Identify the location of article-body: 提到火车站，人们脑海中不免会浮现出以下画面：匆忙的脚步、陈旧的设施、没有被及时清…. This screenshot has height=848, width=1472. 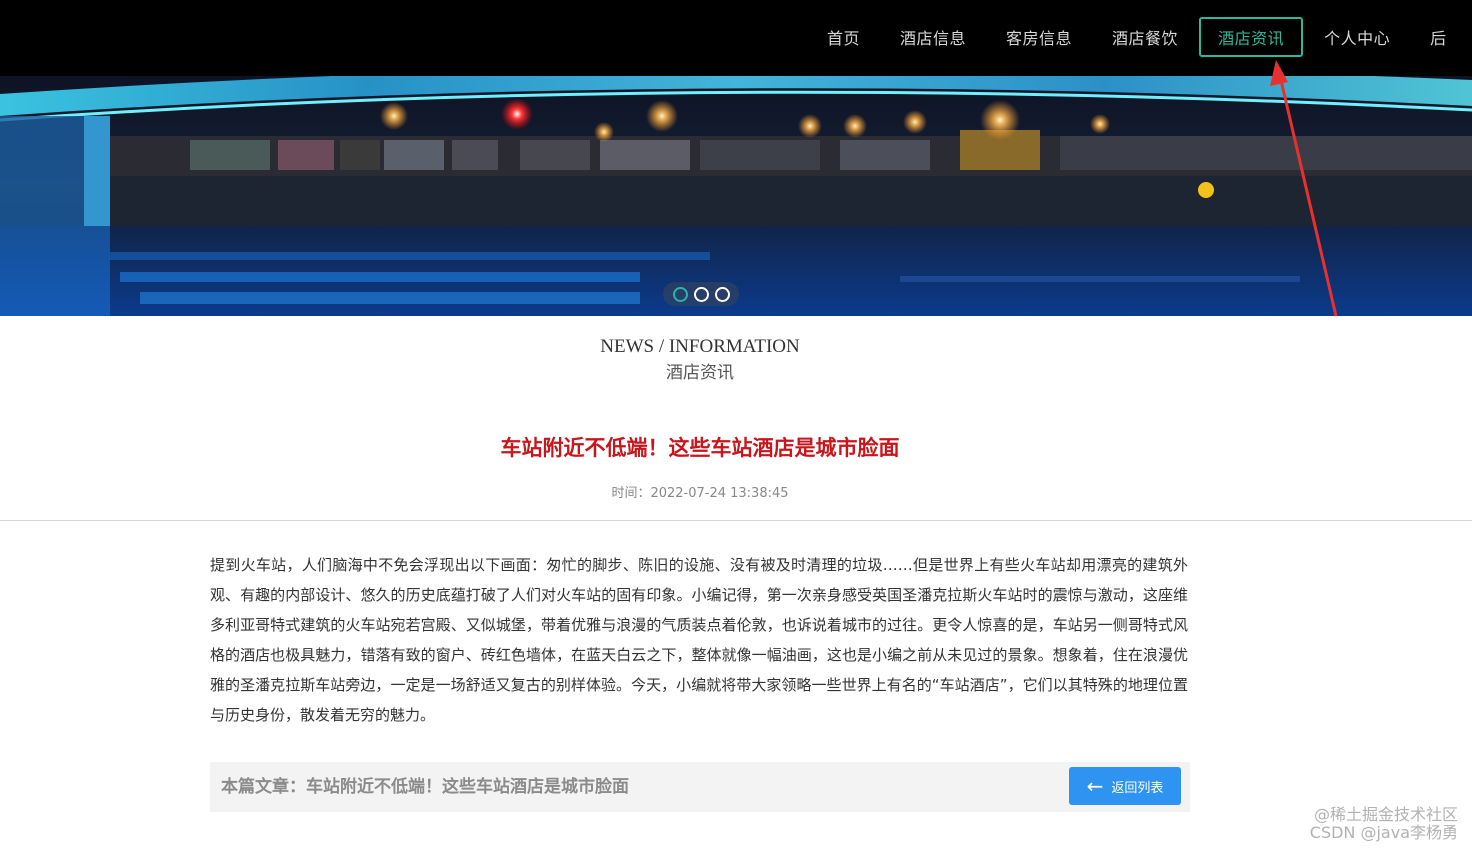
(699, 640).